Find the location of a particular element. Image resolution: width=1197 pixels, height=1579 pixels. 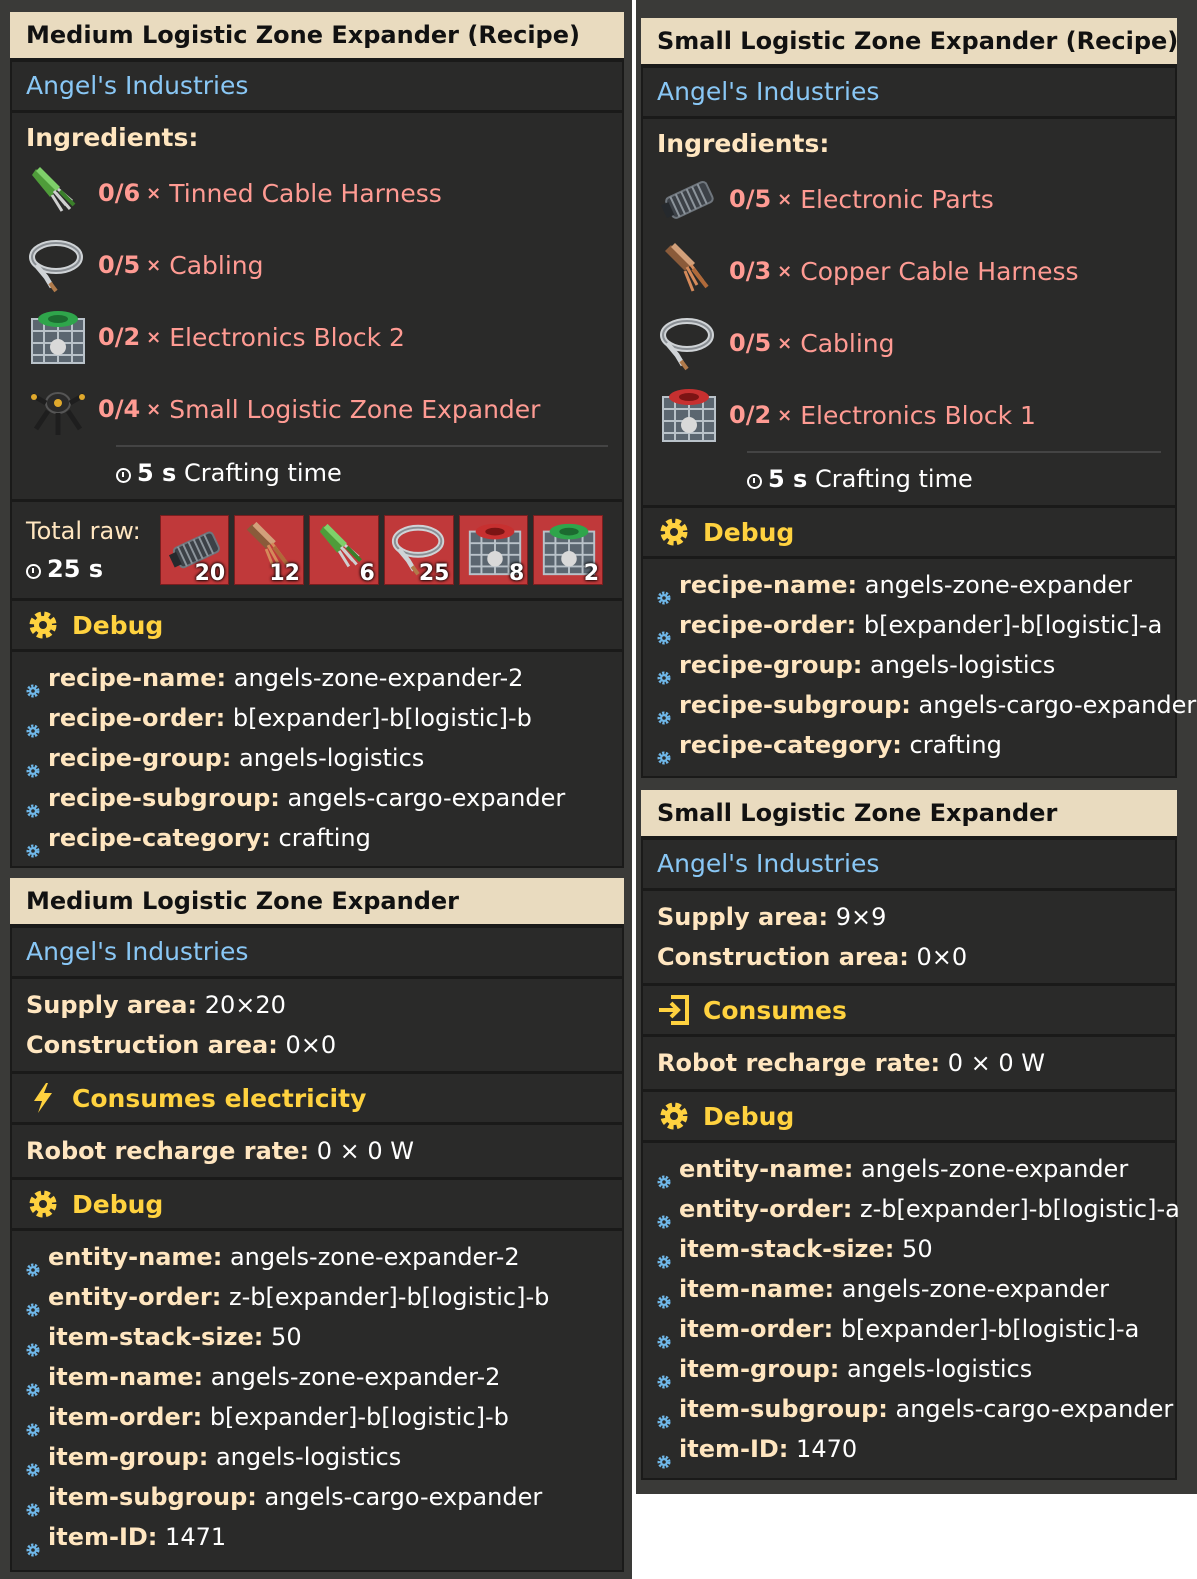

debug-row: entity-name: angels-zone-expander is located at coordinates (909, 1169).